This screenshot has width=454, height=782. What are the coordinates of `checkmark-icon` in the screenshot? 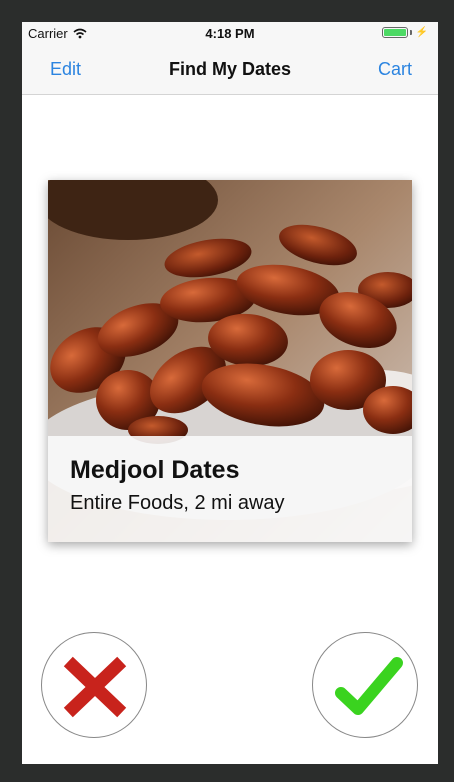 It's located at (369, 686).